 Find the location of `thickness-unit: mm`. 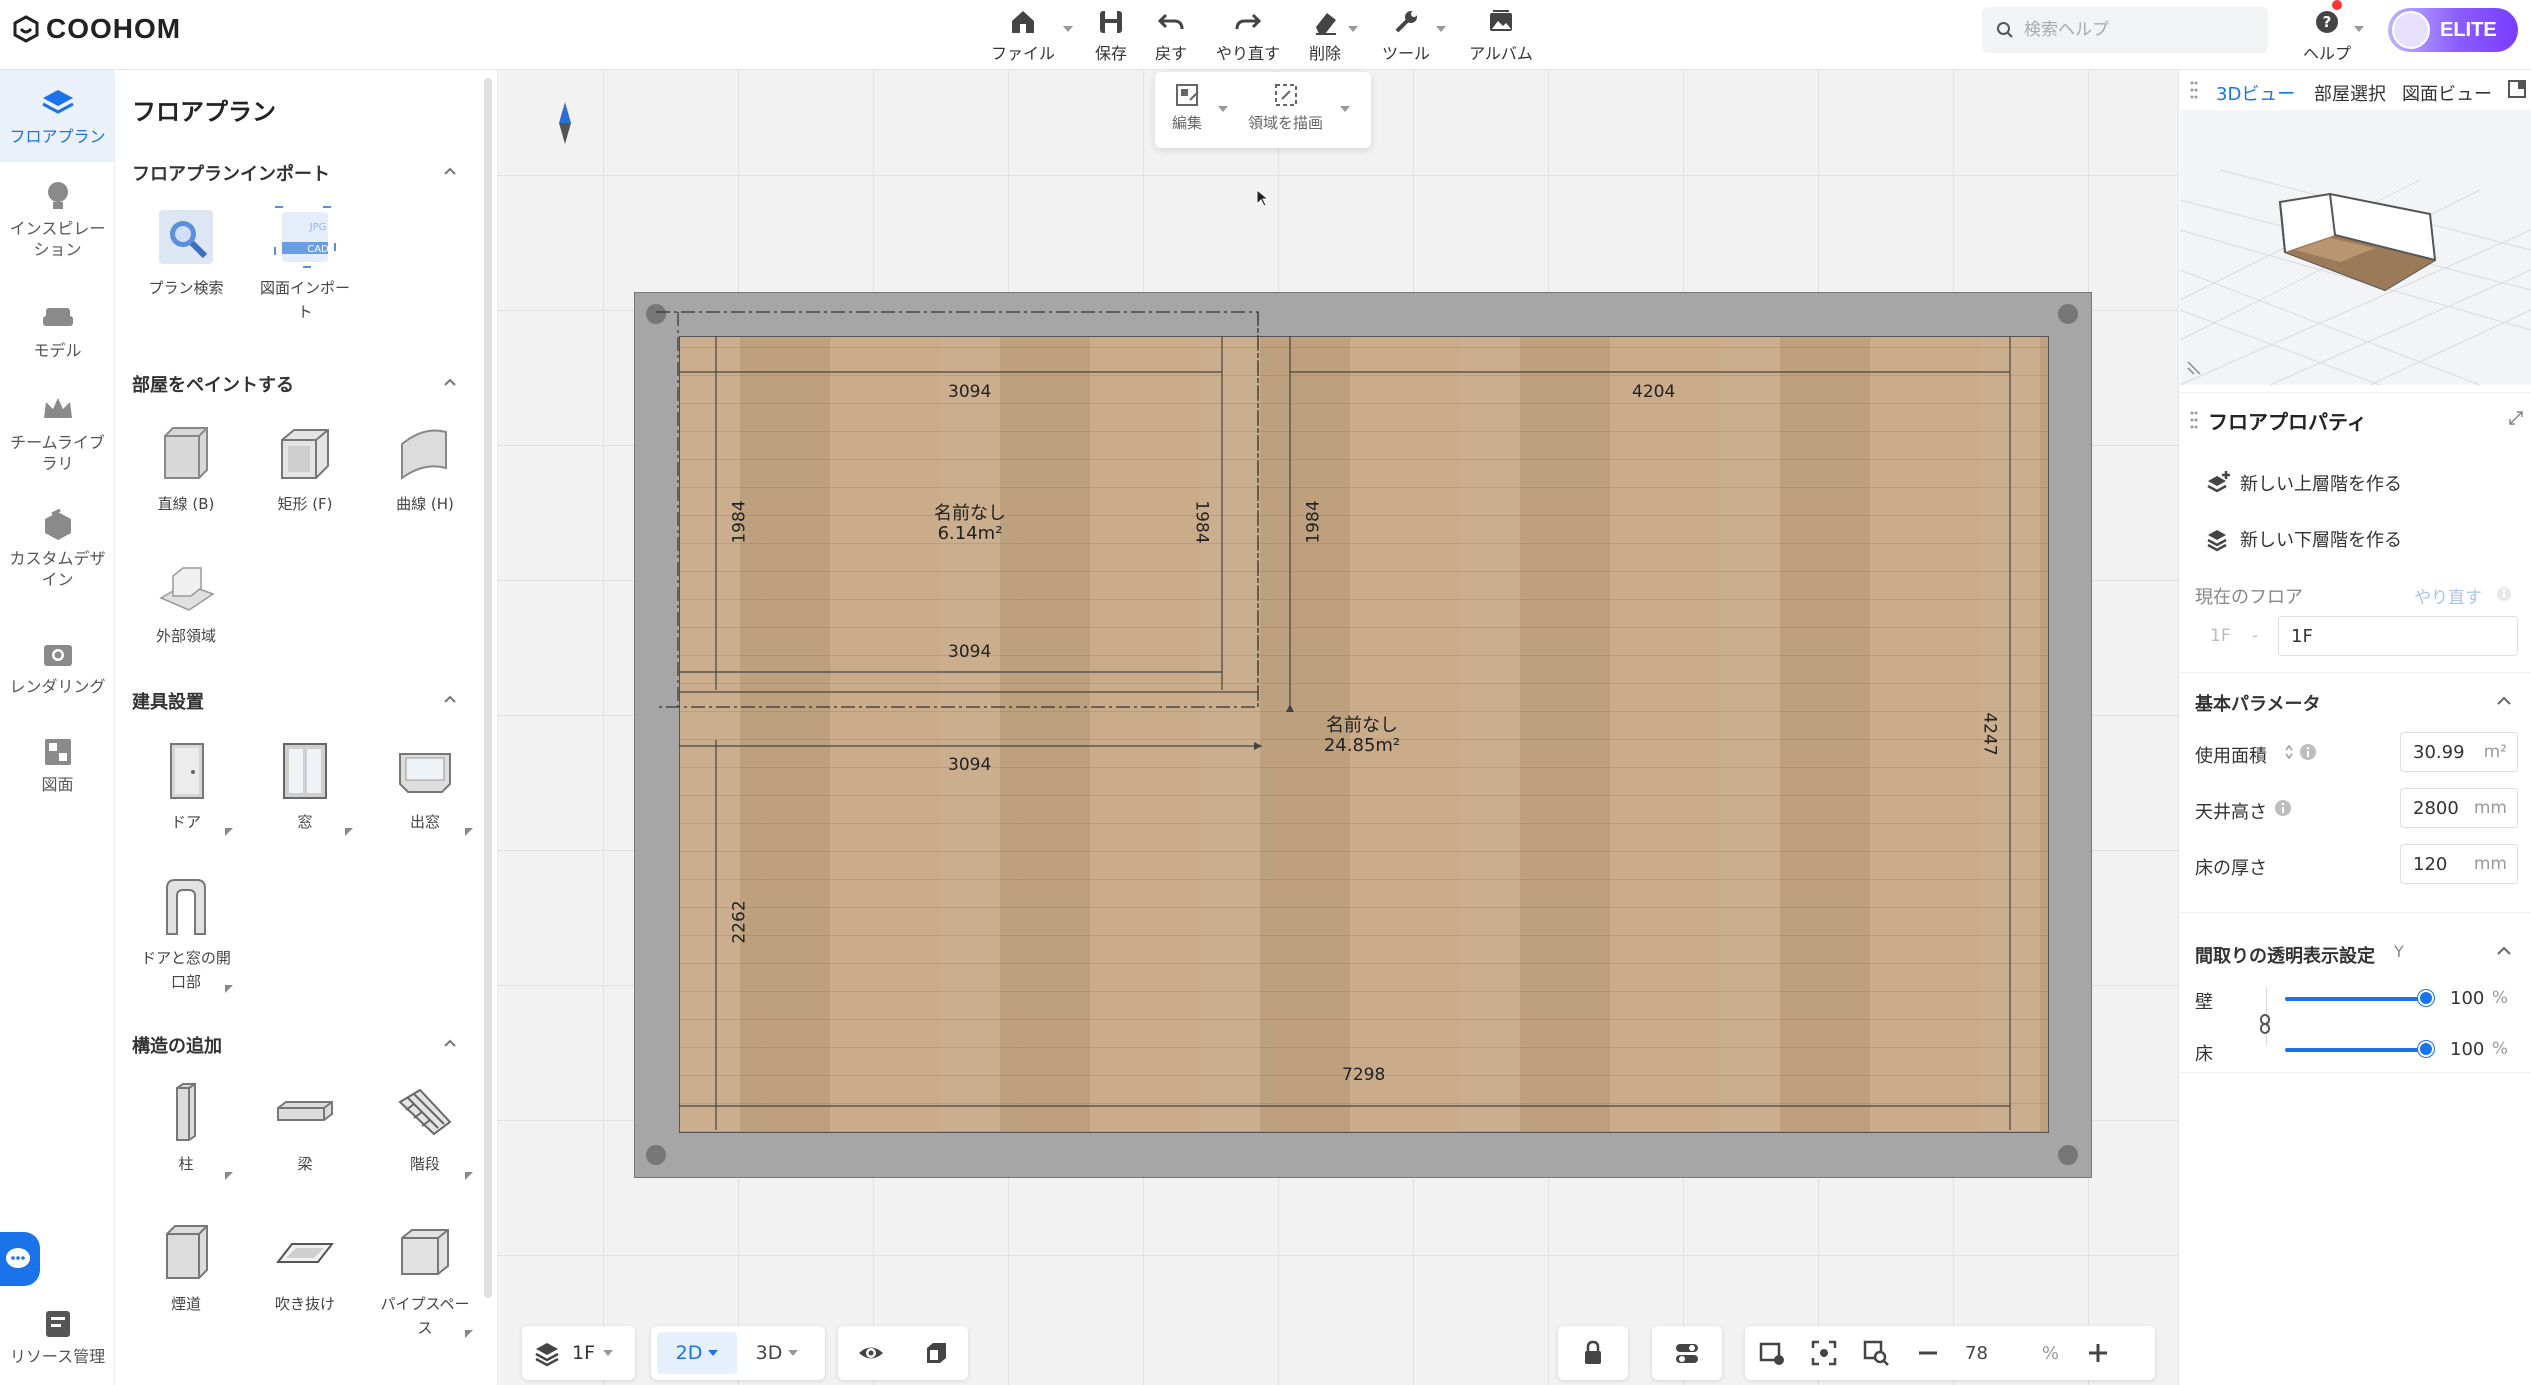

thickness-unit: mm is located at coordinates (2490, 864).